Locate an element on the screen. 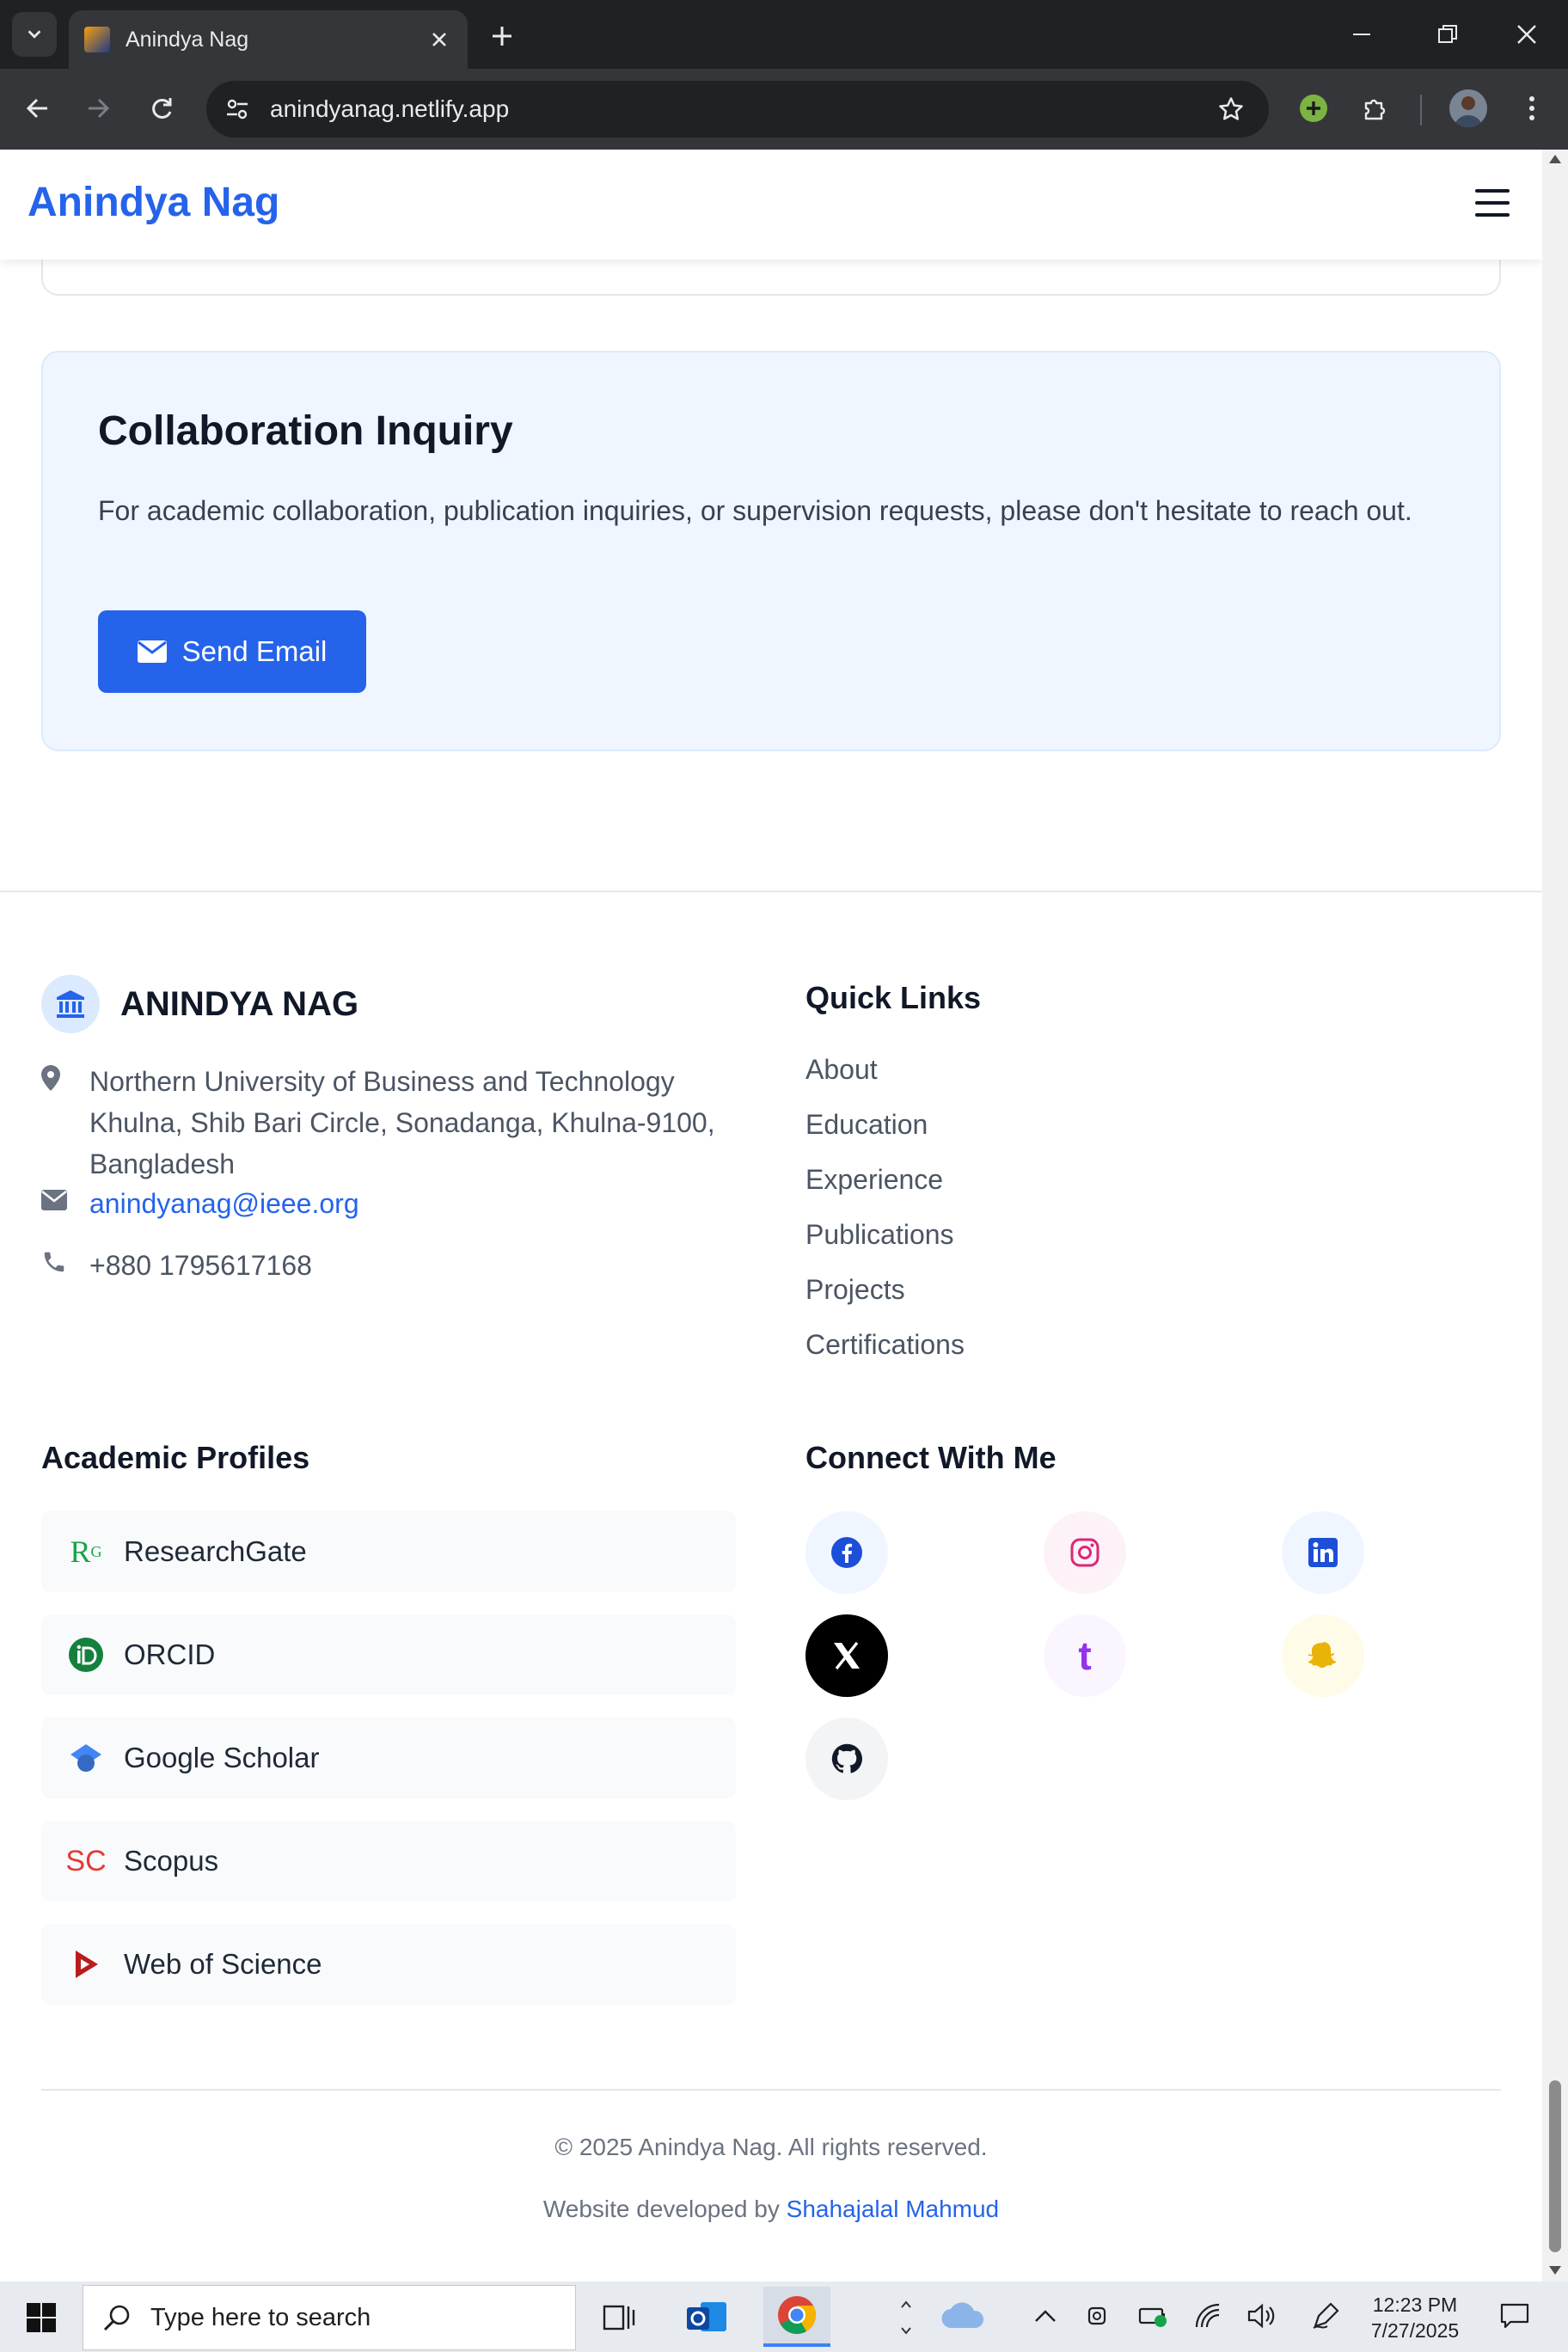 The height and width of the screenshot is (2352, 1568). chrome-icon is located at coordinates (797, 2315).